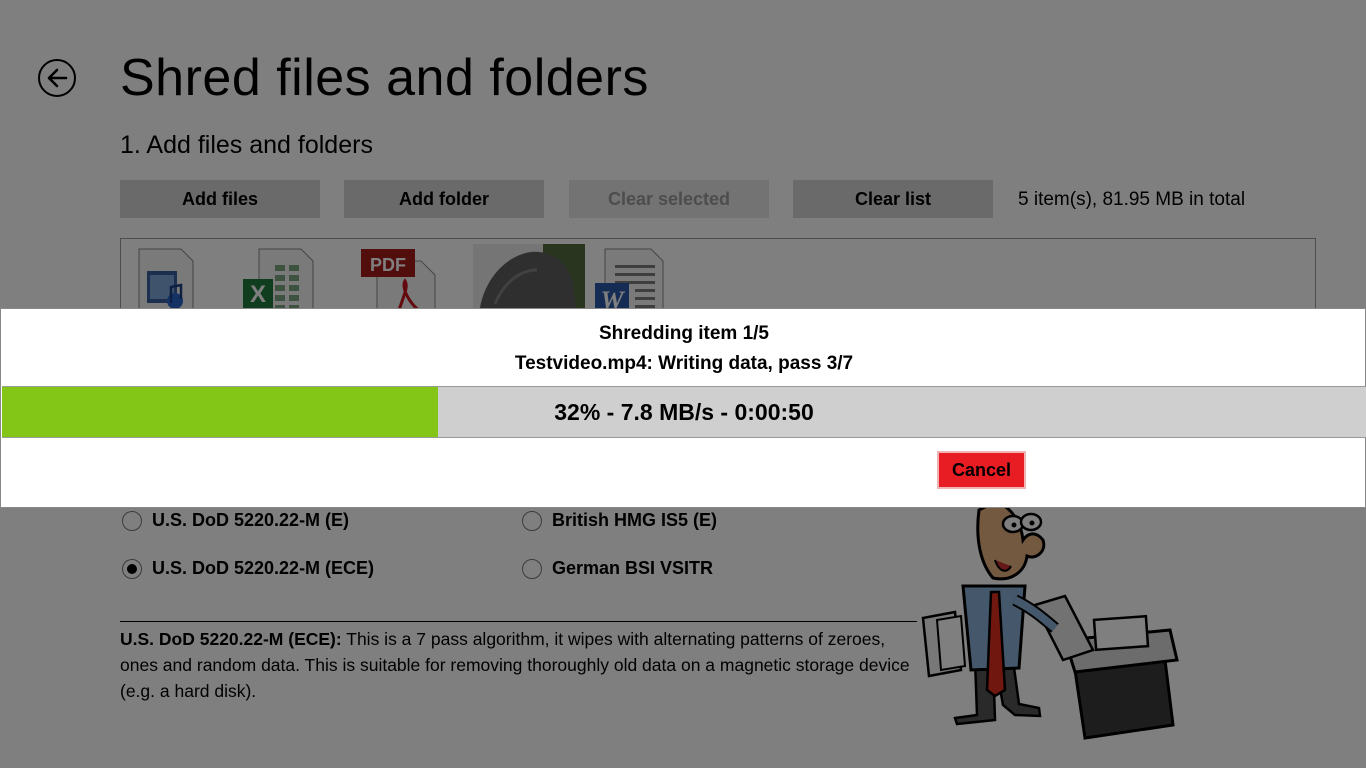  Describe the element at coordinates (684, 333) in the screenshot. I see `shredding-status: Shredding item 1/5` at that location.